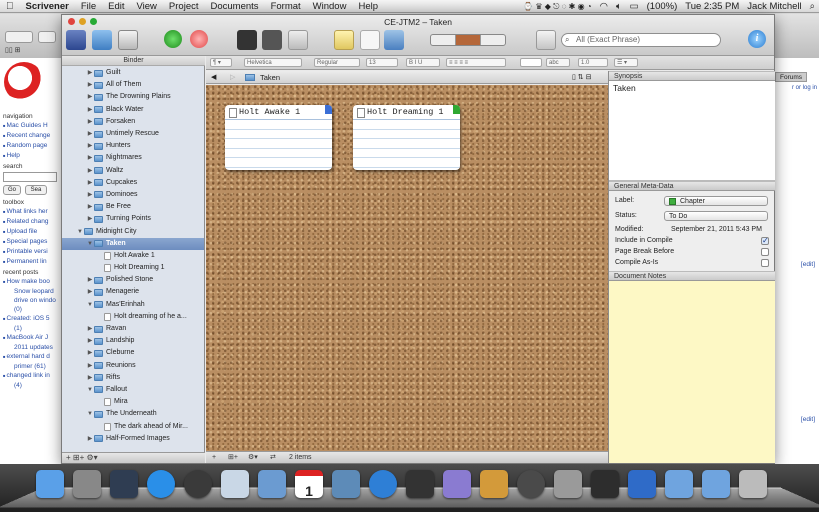 The width and height of the screenshot is (819, 512). I want to click on editor-title: Taken, so click(270, 77).